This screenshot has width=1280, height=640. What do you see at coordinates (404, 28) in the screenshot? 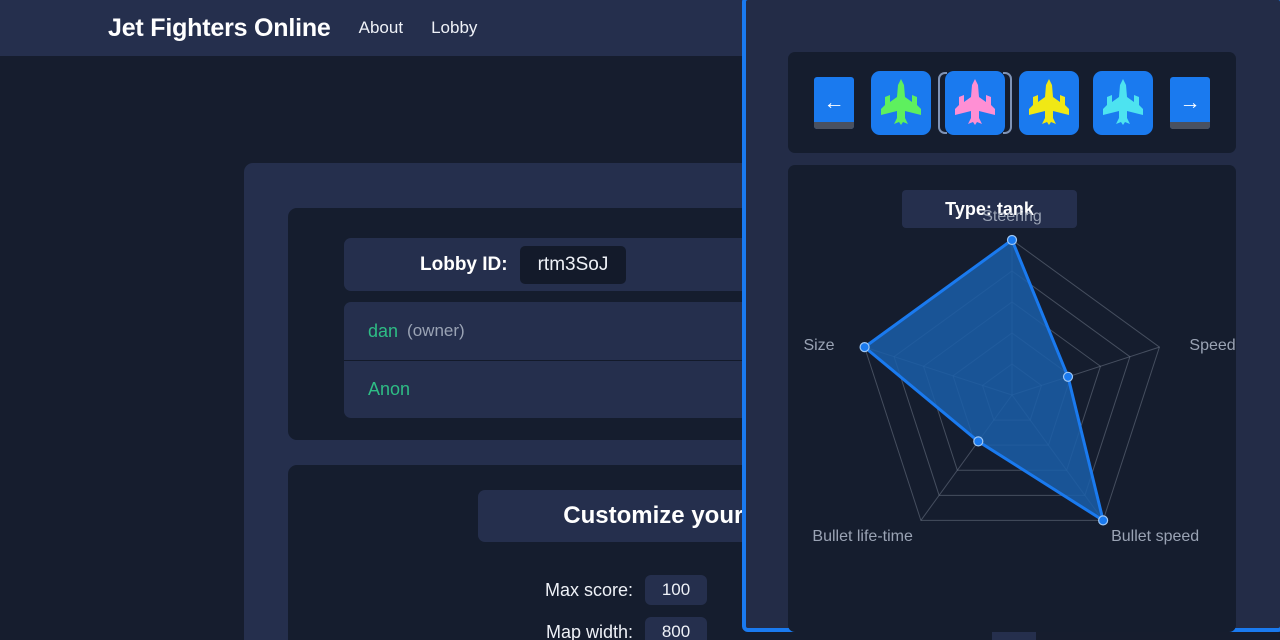
I see `nav-links: About Lobby` at bounding box center [404, 28].